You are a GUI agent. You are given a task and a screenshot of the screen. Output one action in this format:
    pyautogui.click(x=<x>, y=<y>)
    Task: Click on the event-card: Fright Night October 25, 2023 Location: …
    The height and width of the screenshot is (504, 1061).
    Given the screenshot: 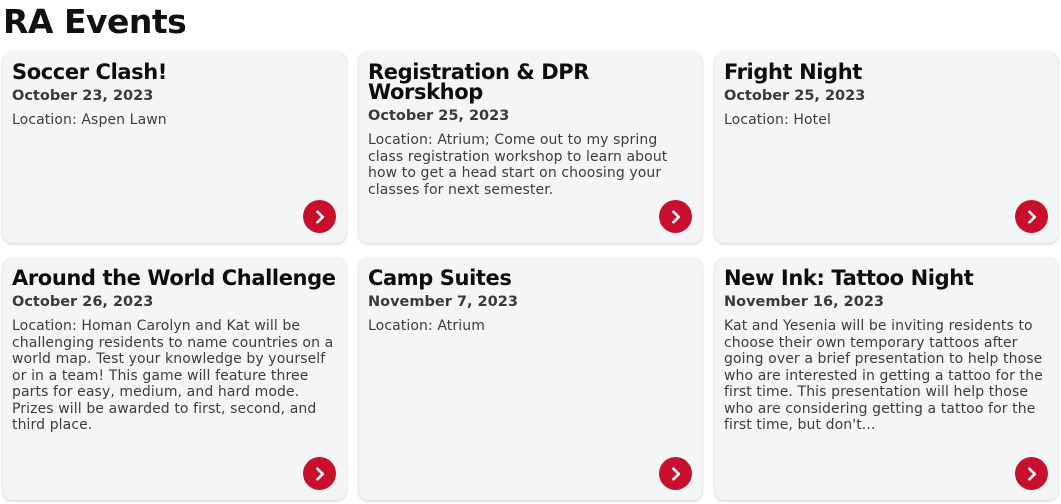 What is the action you would take?
    pyautogui.click(x=886, y=147)
    